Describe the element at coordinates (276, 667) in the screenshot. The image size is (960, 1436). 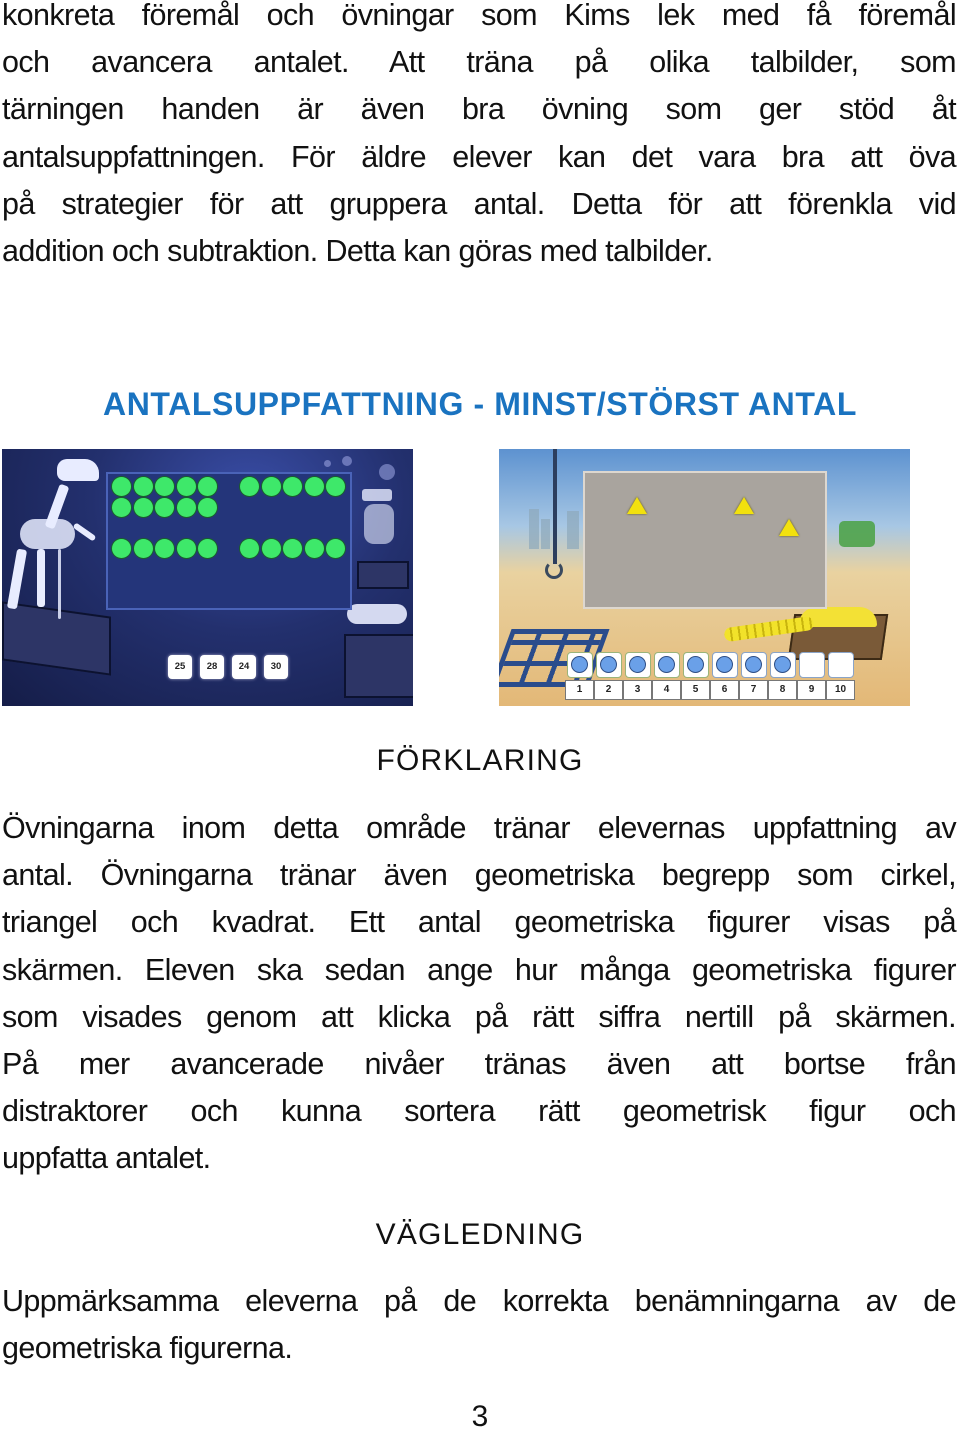
I see `answer-button: 30` at that location.